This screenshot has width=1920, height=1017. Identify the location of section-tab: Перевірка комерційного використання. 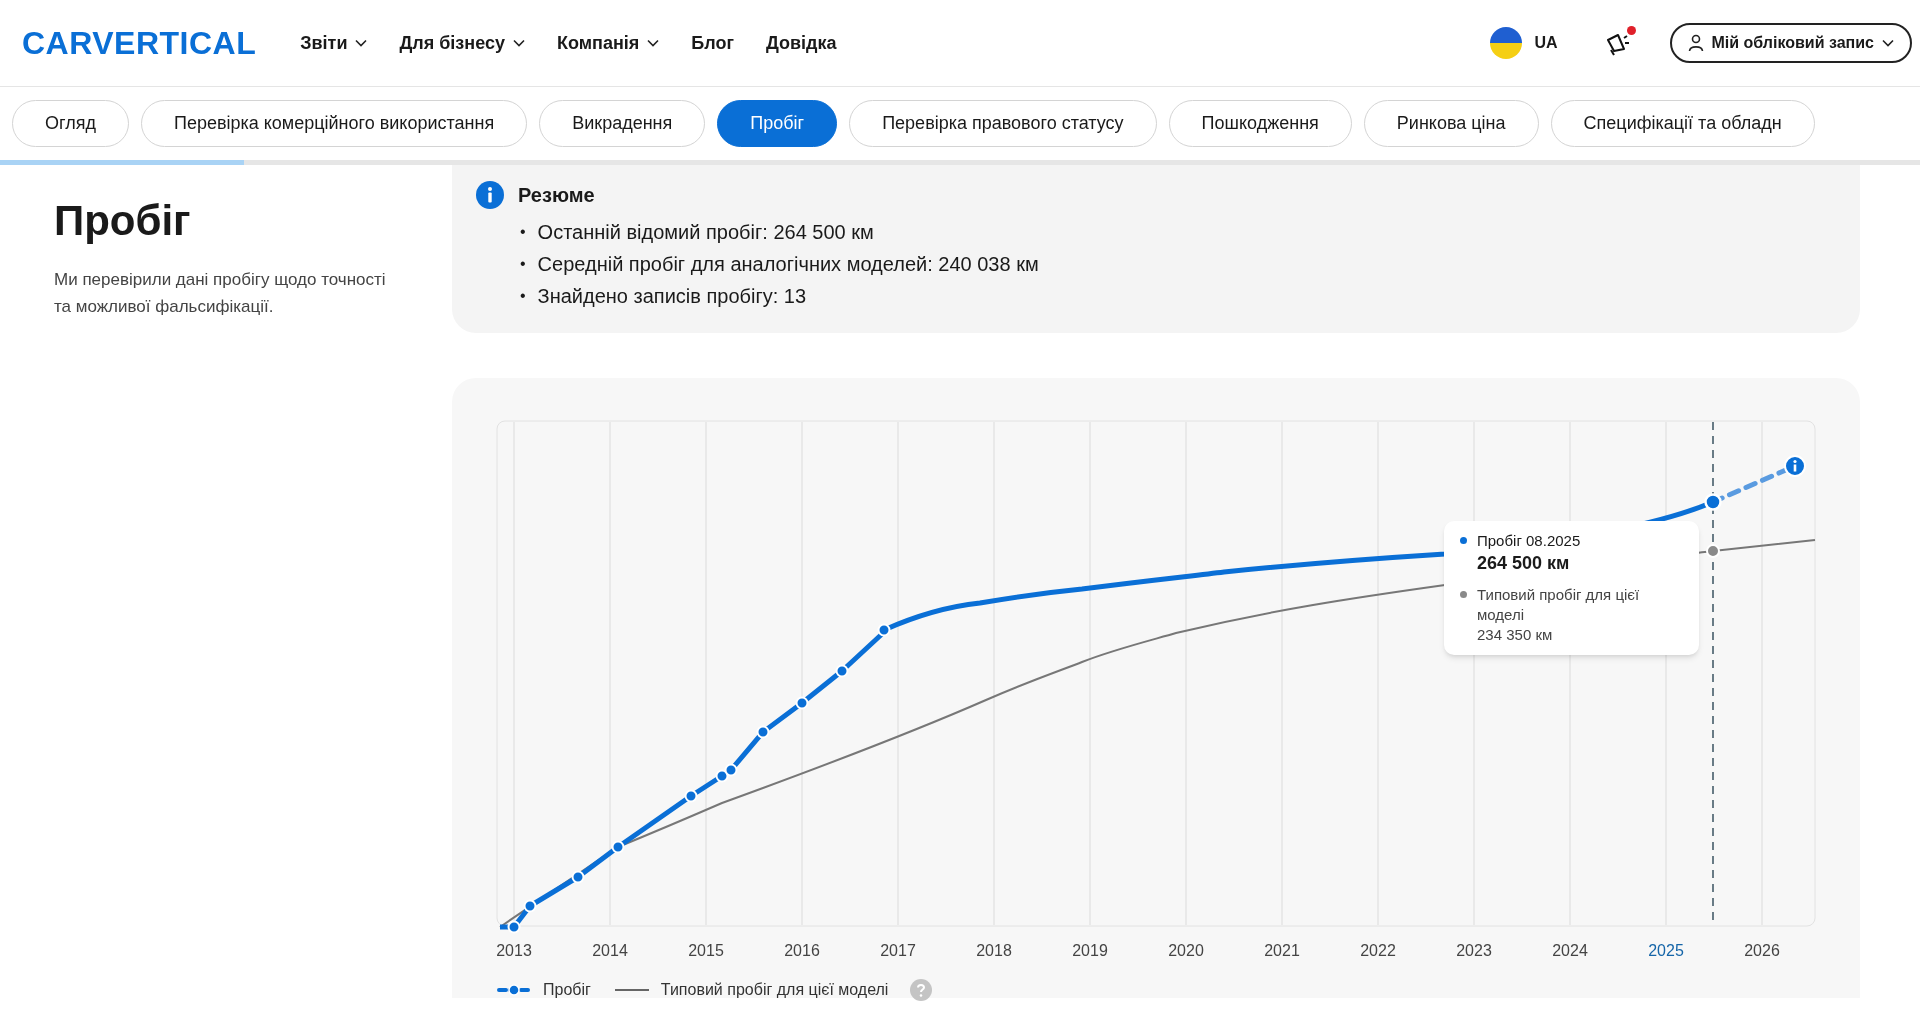
(334, 123).